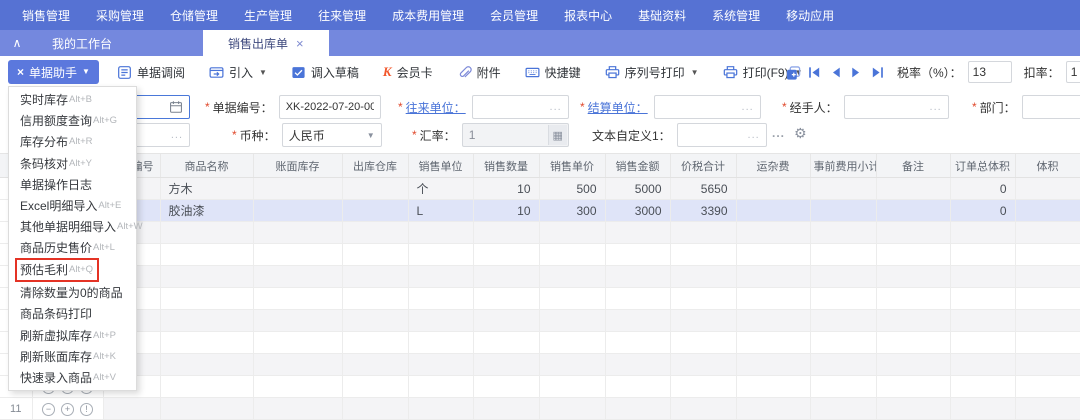 The width and height of the screenshot is (1080, 420). Describe the element at coordinates (151, 72) in the screenshot. I see `toolbar-button-单据调阅: 单据调阅` at that location.